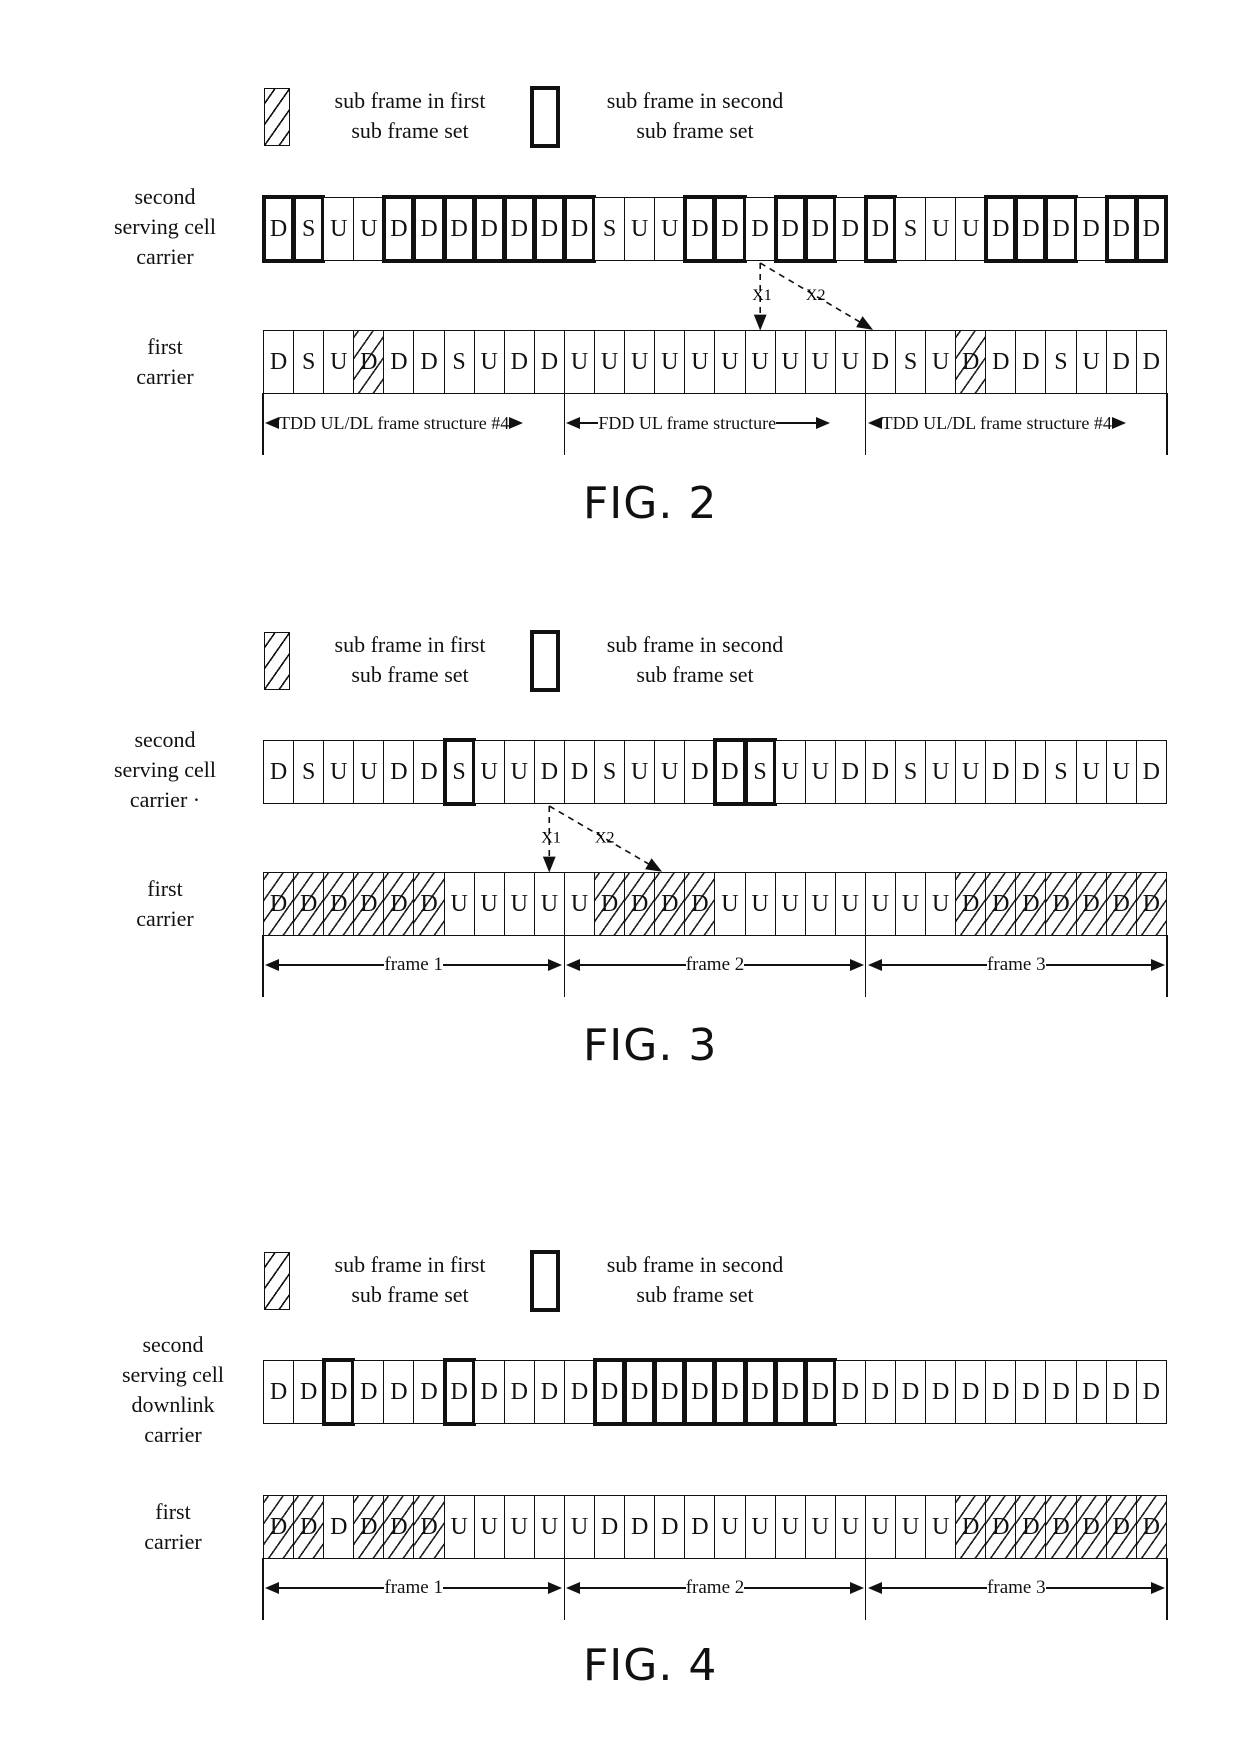 Image resolution: width=1240 pixels, height=1741 pixels. Describe the element at coordinates (1098, 1588) in the screenshot. I see `span-line` at that location.